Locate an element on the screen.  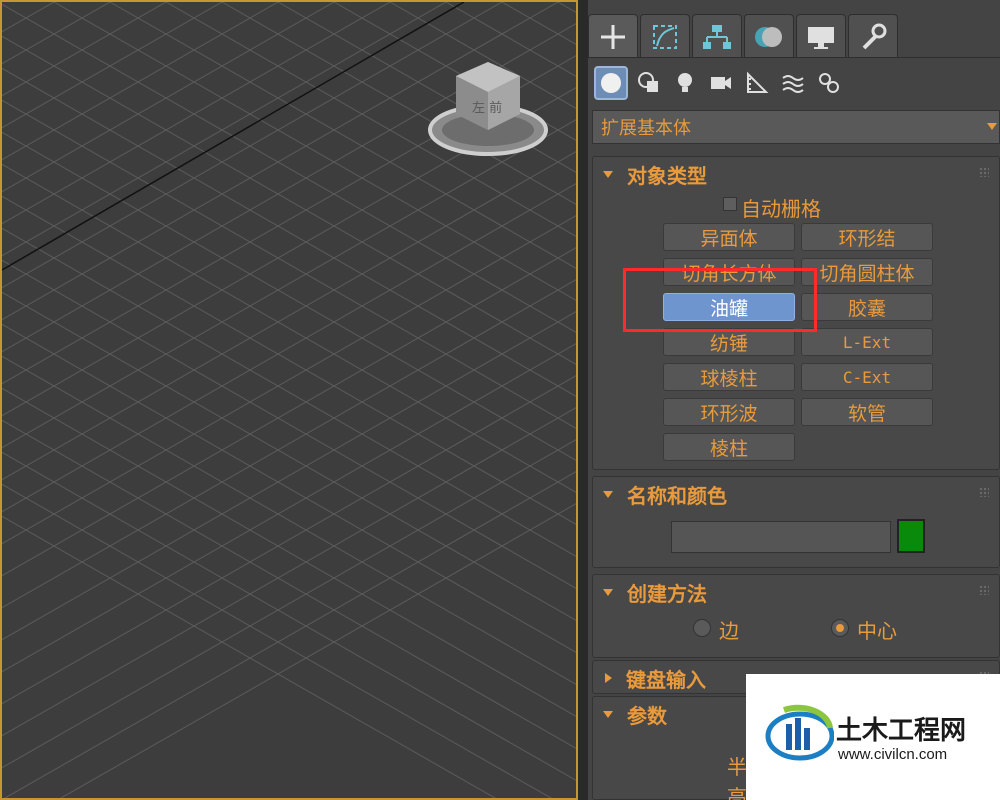
object-type-button: 环形波 is located at coordinates (729, 412).